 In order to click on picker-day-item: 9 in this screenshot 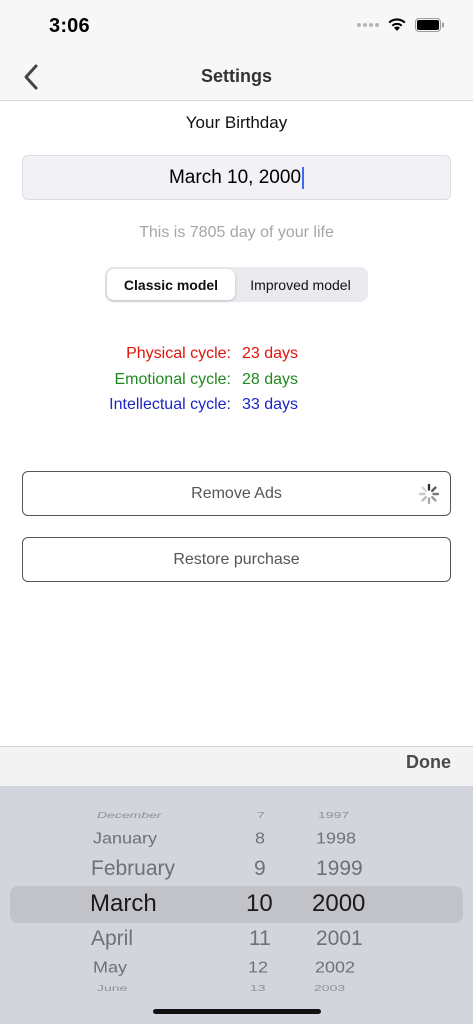, I will do `click(260, 869)`.